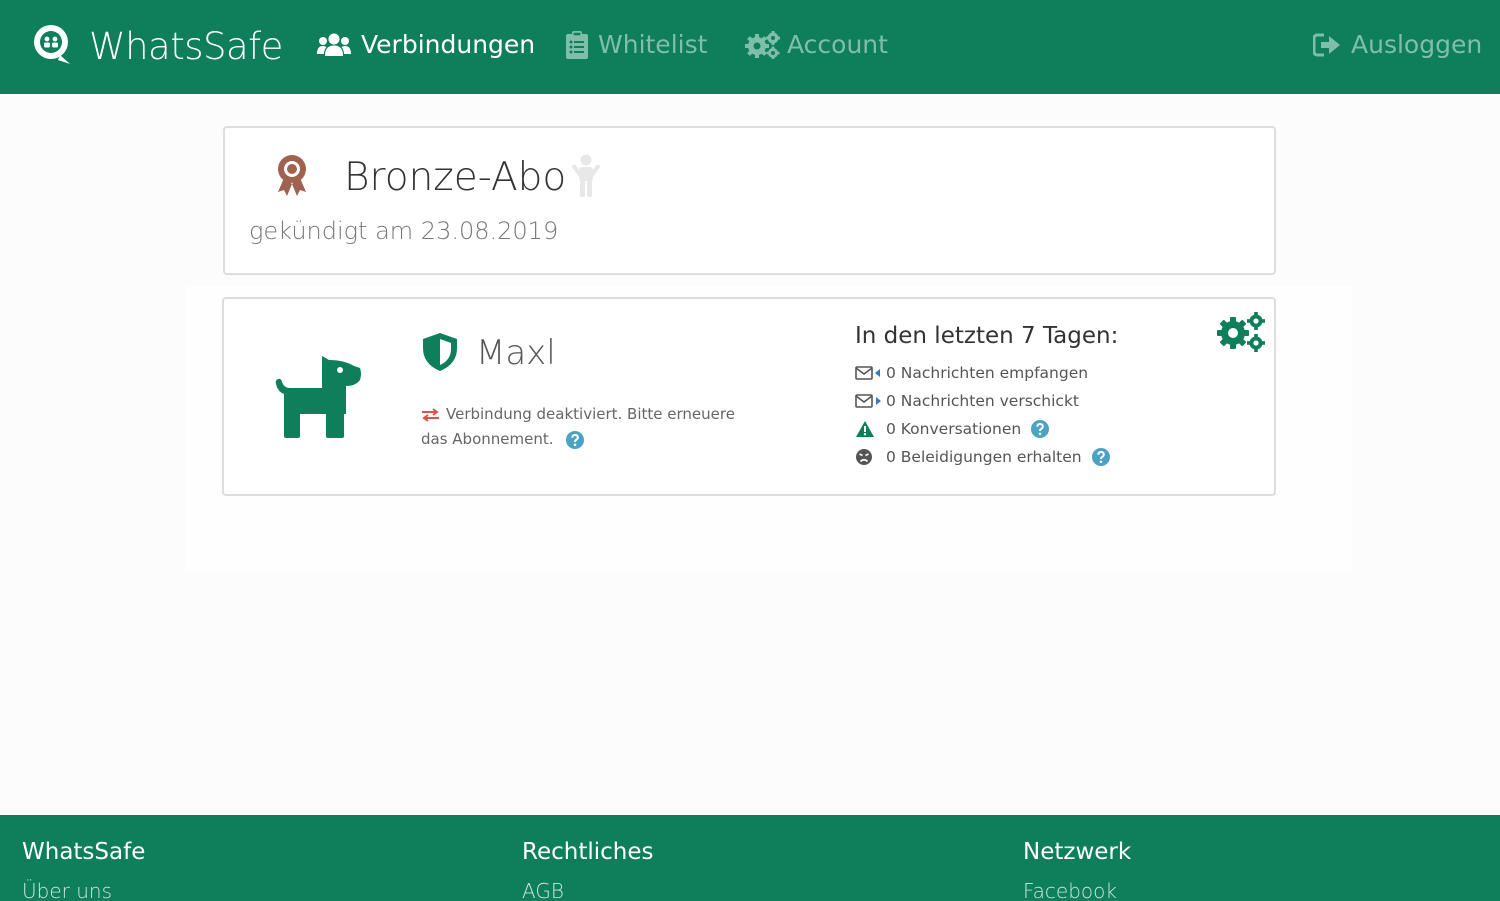 The width and height of the screenshot is (1500, 901). What do you see at coordinates (84, 852) in the screenshot?
I see `footer-heading: WhatsSafe` at bounding box center [84, 852].